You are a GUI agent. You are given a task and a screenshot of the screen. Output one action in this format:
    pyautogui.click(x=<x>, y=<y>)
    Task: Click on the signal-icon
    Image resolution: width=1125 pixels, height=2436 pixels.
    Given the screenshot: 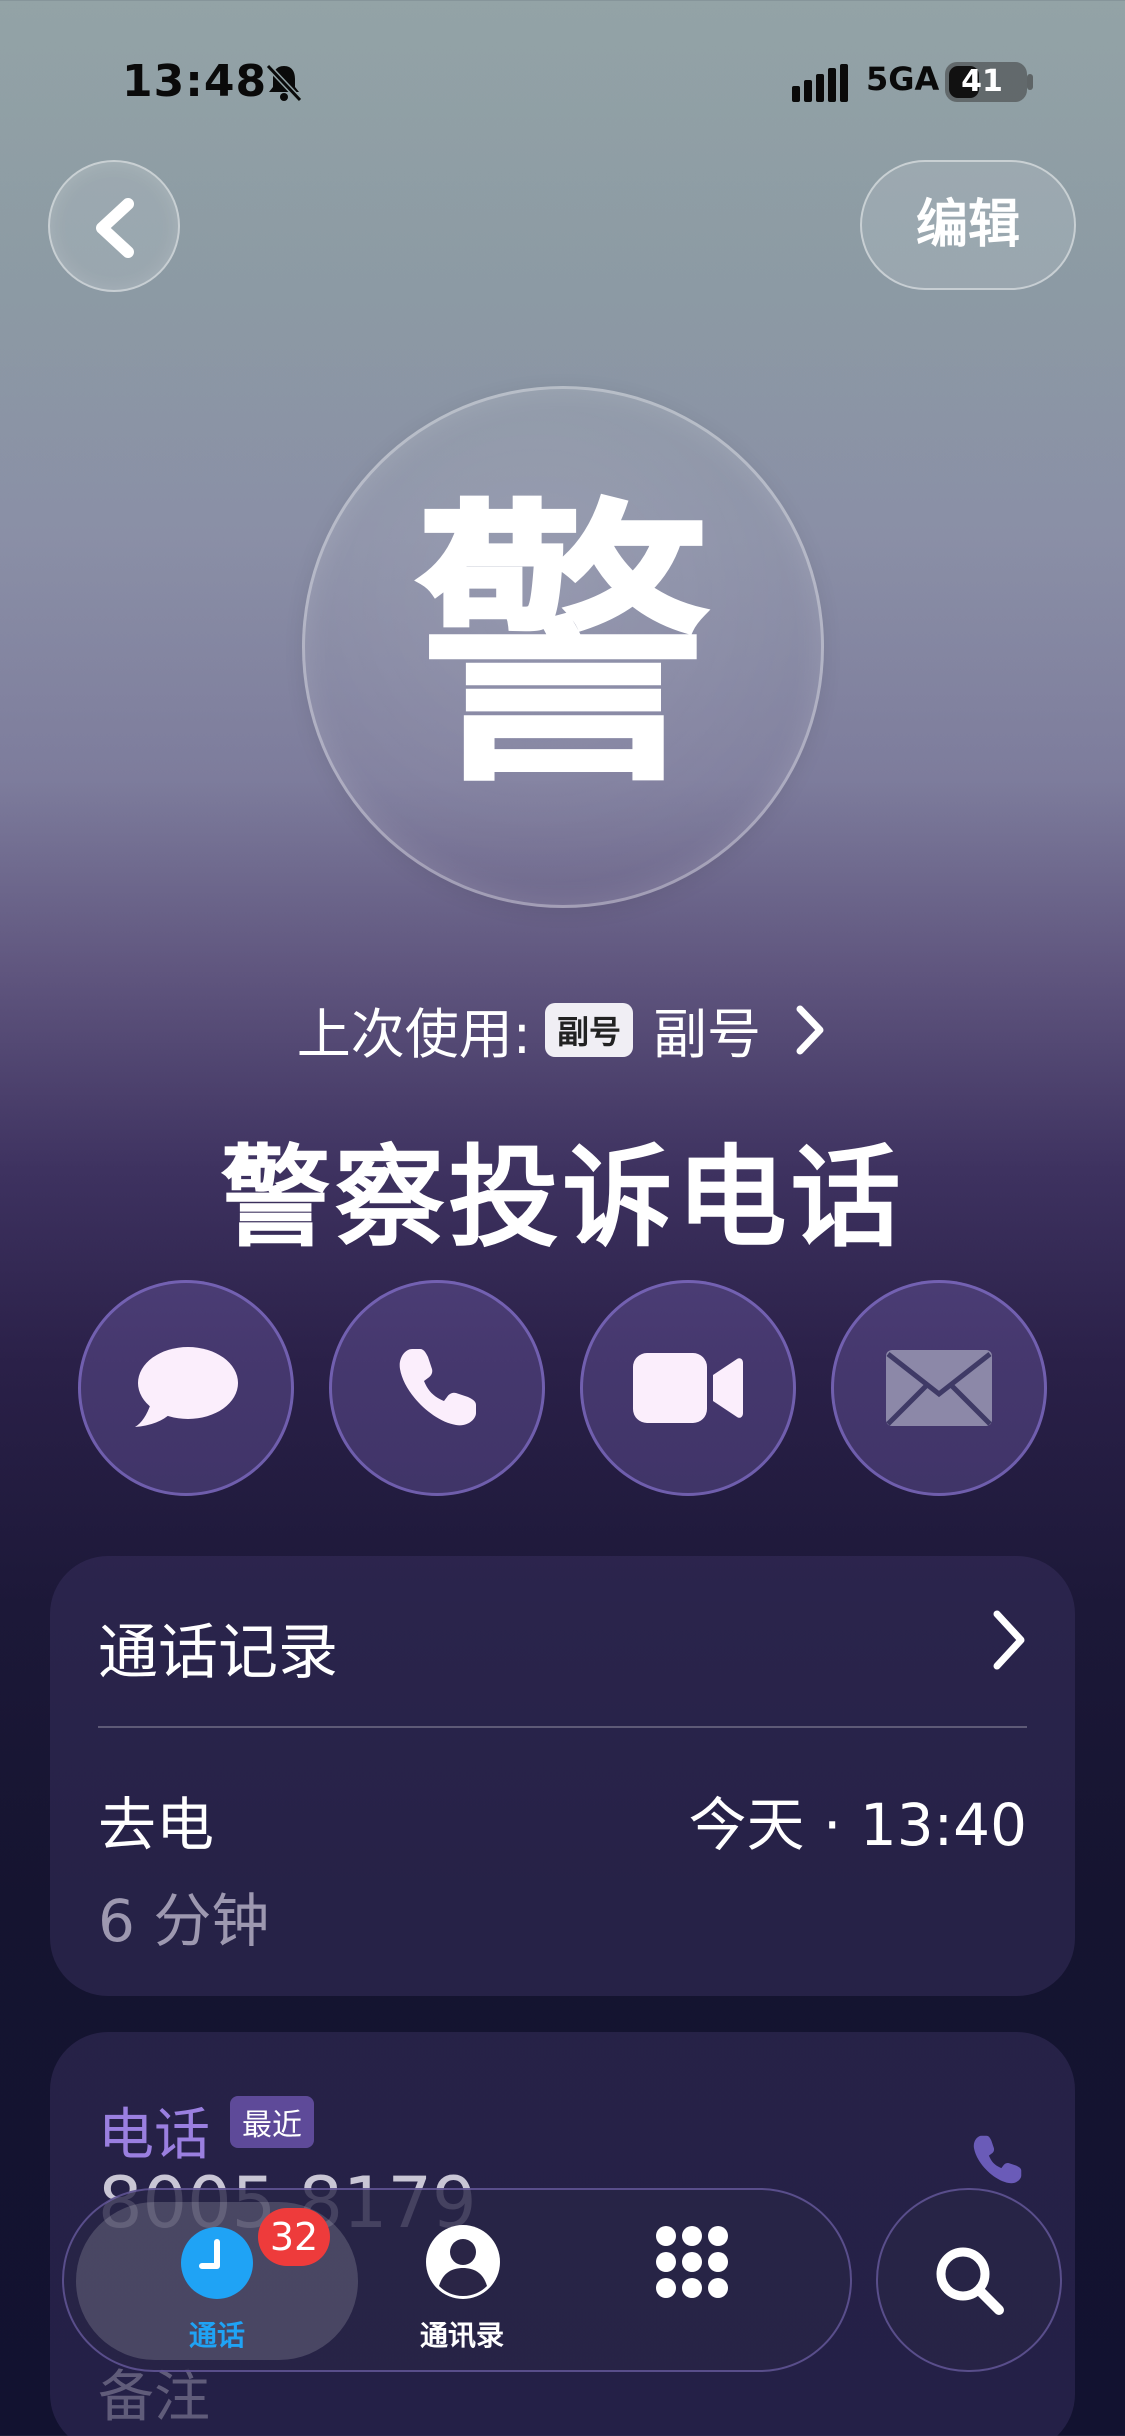 What is the action you would take?
    pyautogui.click(x=820, y=83)
    